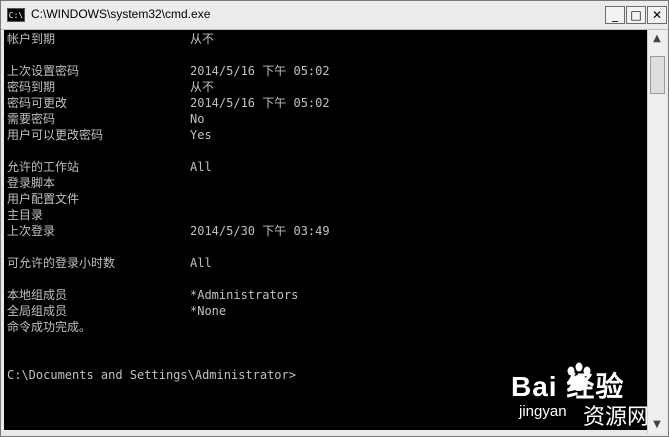 This screenshot has height=437, width=669. I want to click on maximize-button: □, so click(636, 15).